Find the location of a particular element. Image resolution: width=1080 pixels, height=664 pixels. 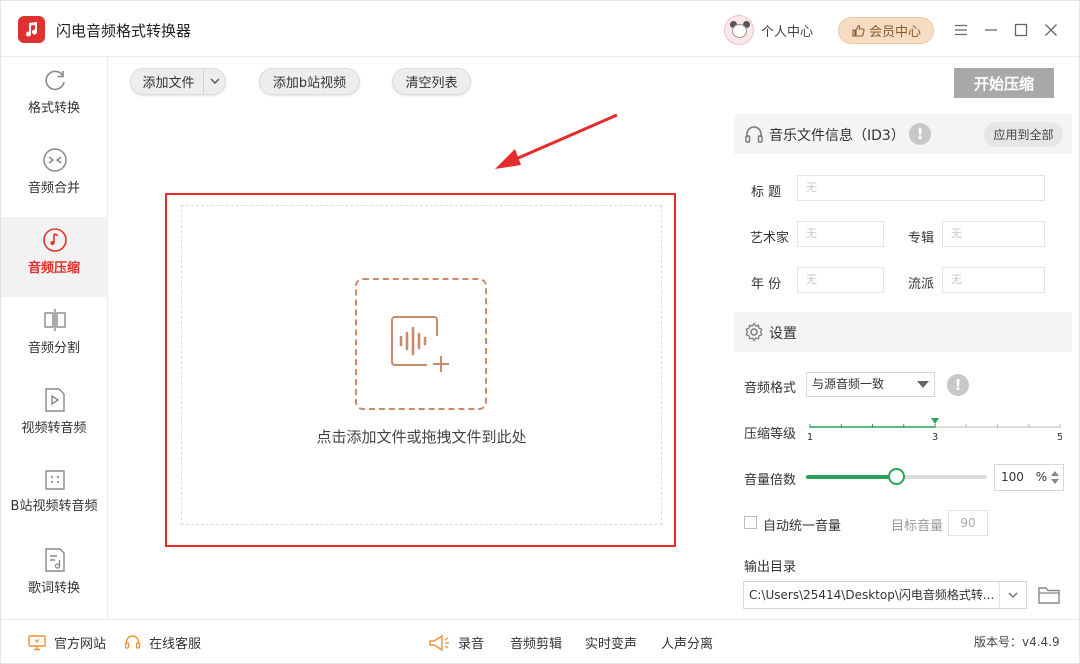

artist-label: 艺术家 is located at coordinates (770, 238).